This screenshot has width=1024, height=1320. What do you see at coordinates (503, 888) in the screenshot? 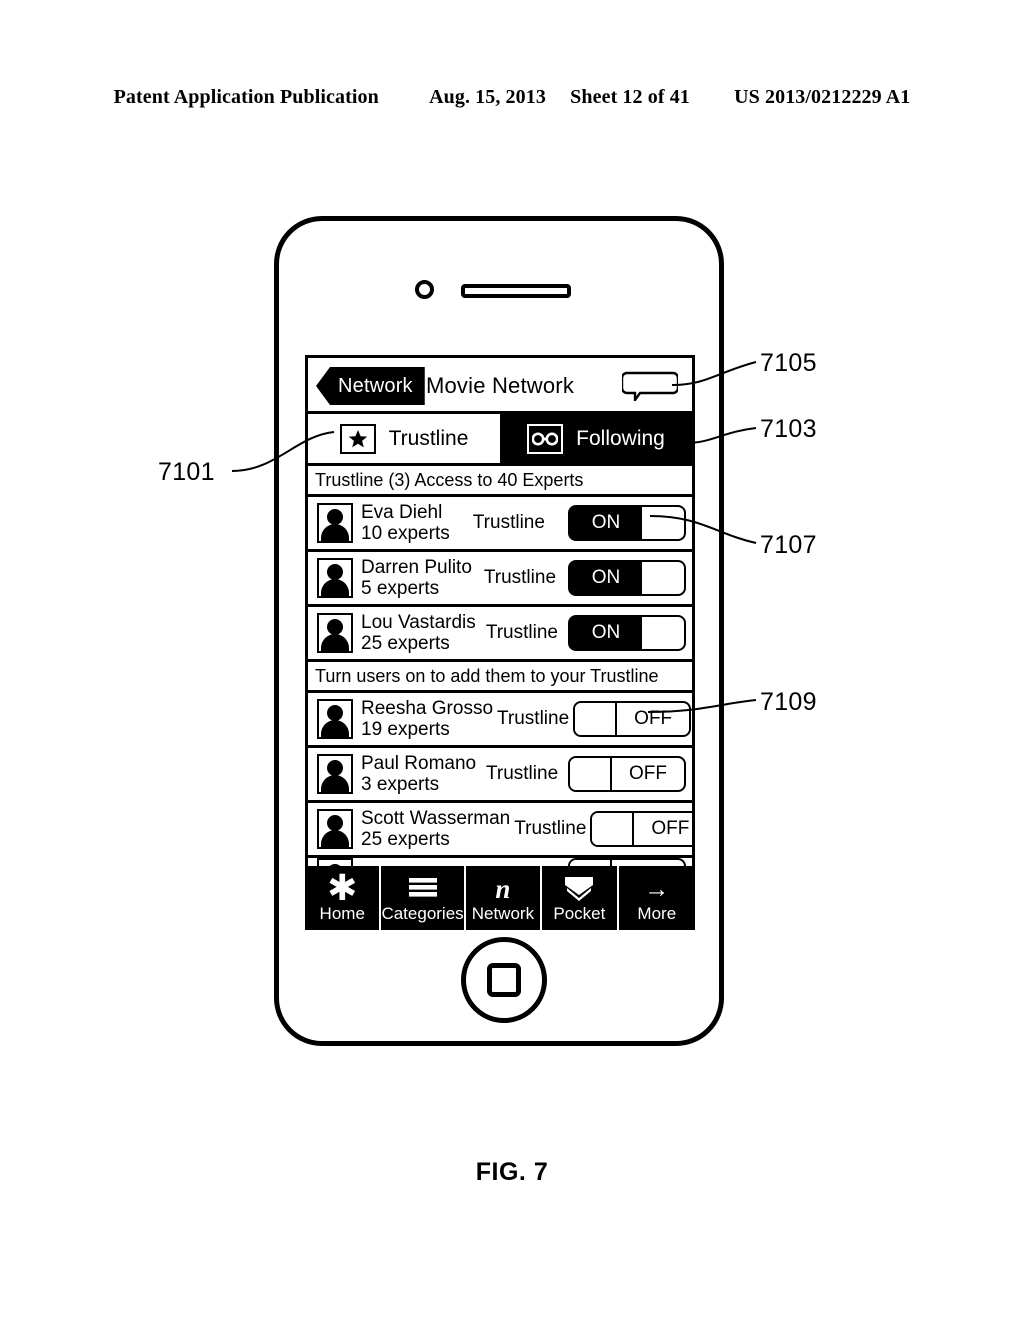
I see `script-n-icon: n` at bounding box center [503, 888].